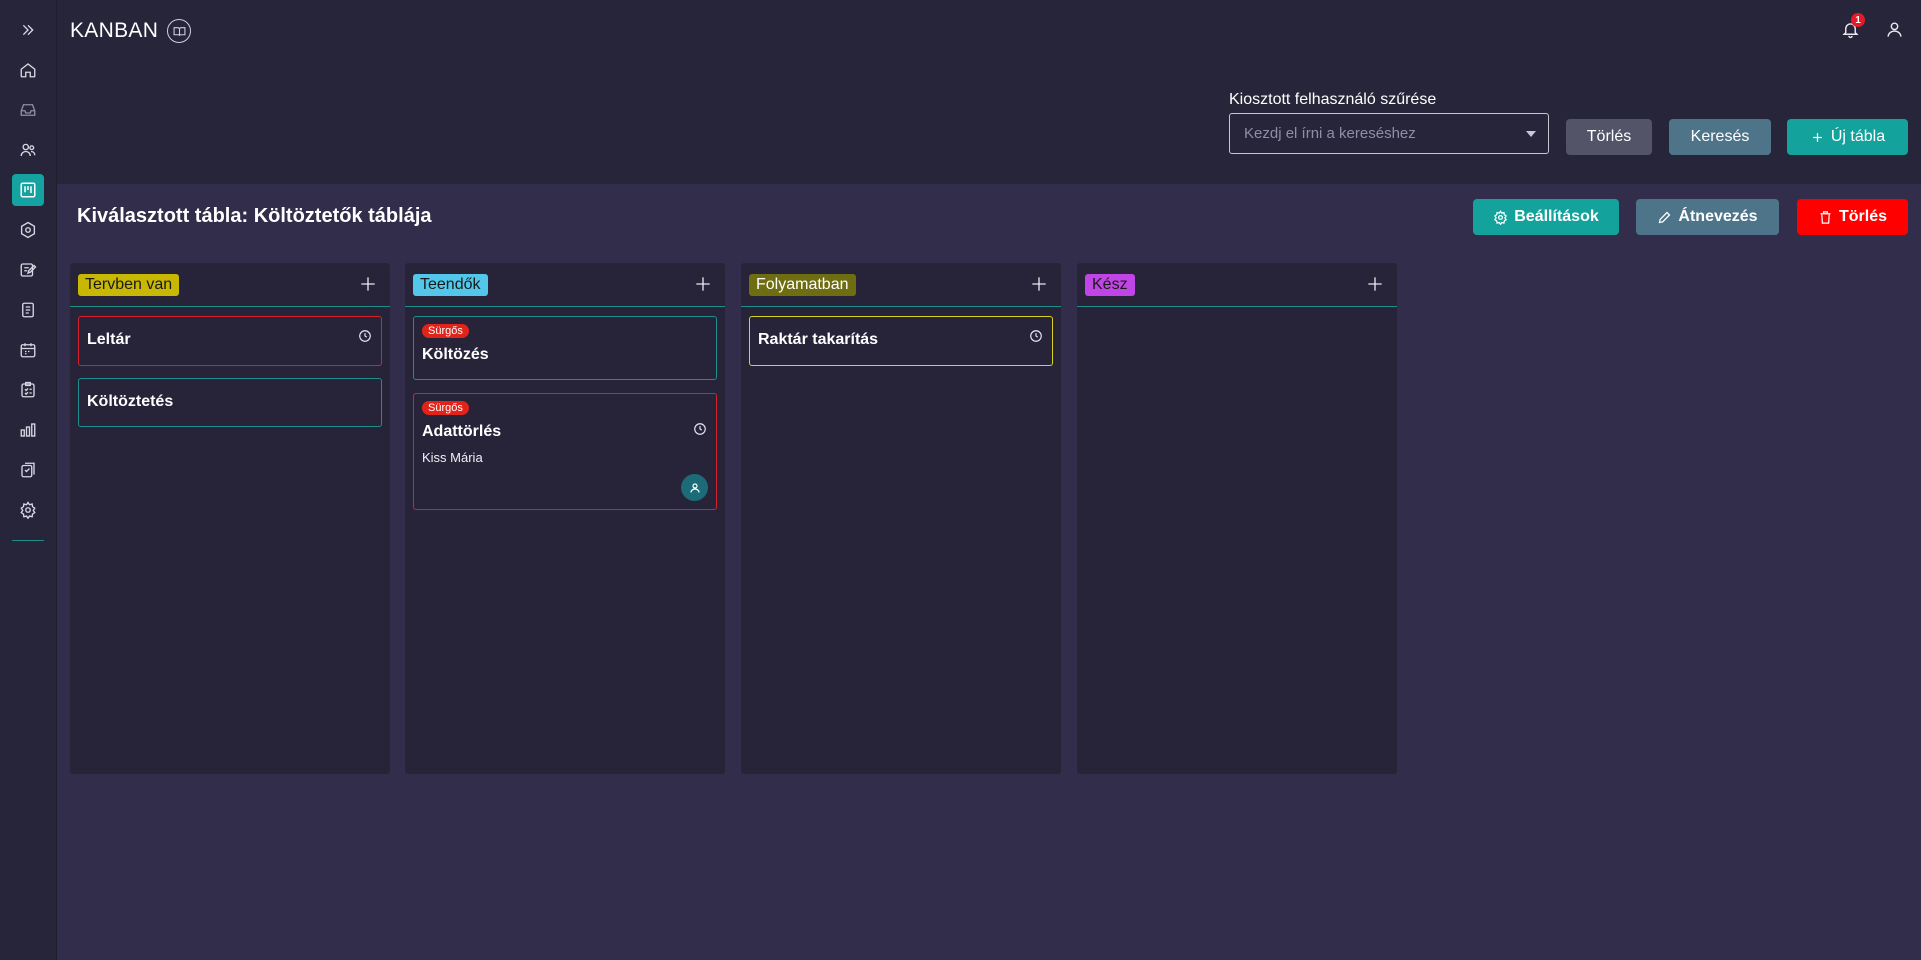  I want to click on double-chevron-right-icon, so click(28, 30).